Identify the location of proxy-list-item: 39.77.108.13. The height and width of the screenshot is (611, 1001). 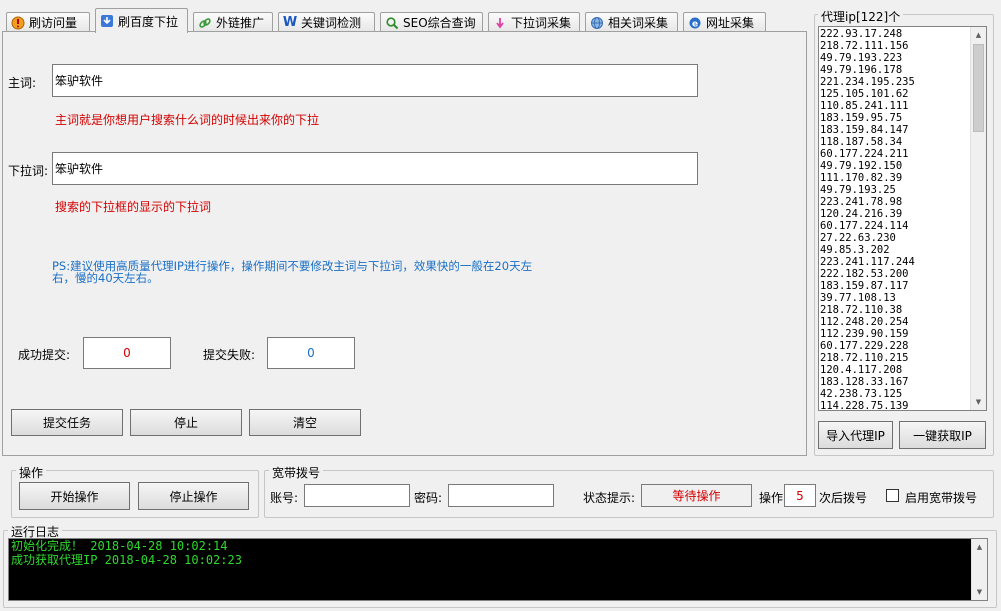
(895, 298).